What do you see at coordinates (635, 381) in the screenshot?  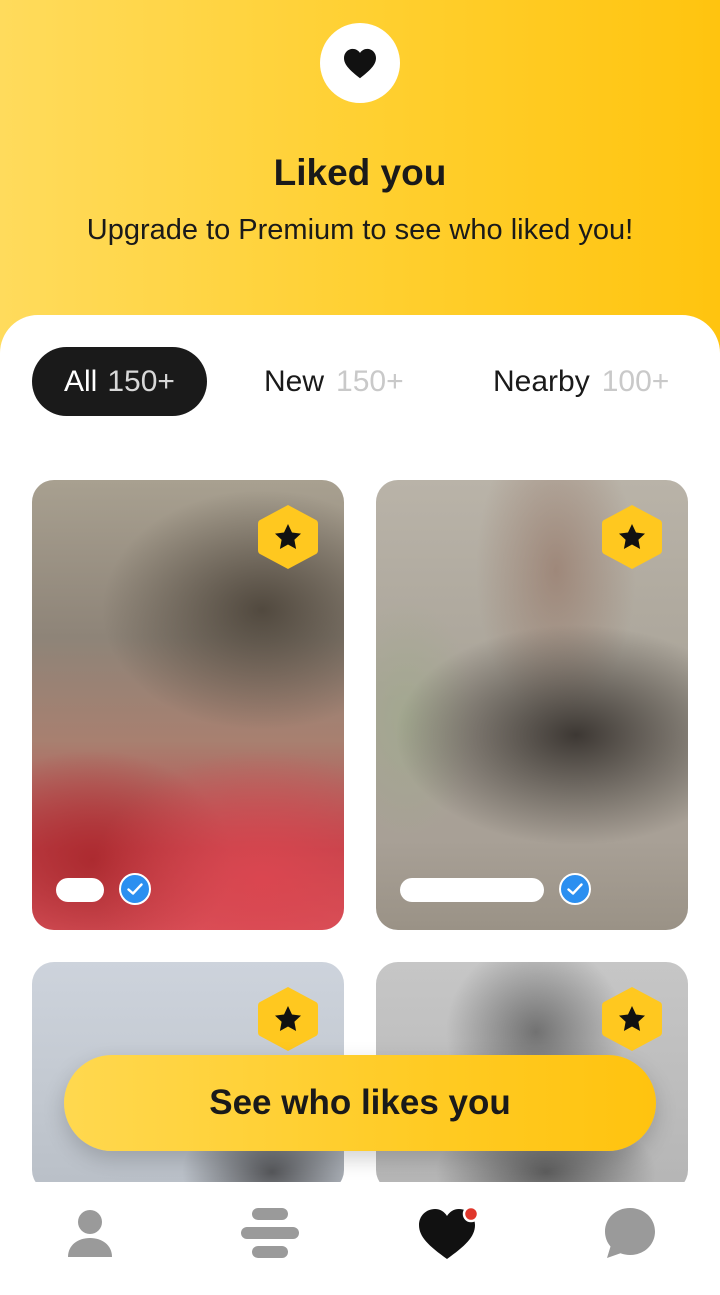 I see `tab-nearby-count: 100+` at bounding box center [635, 381].